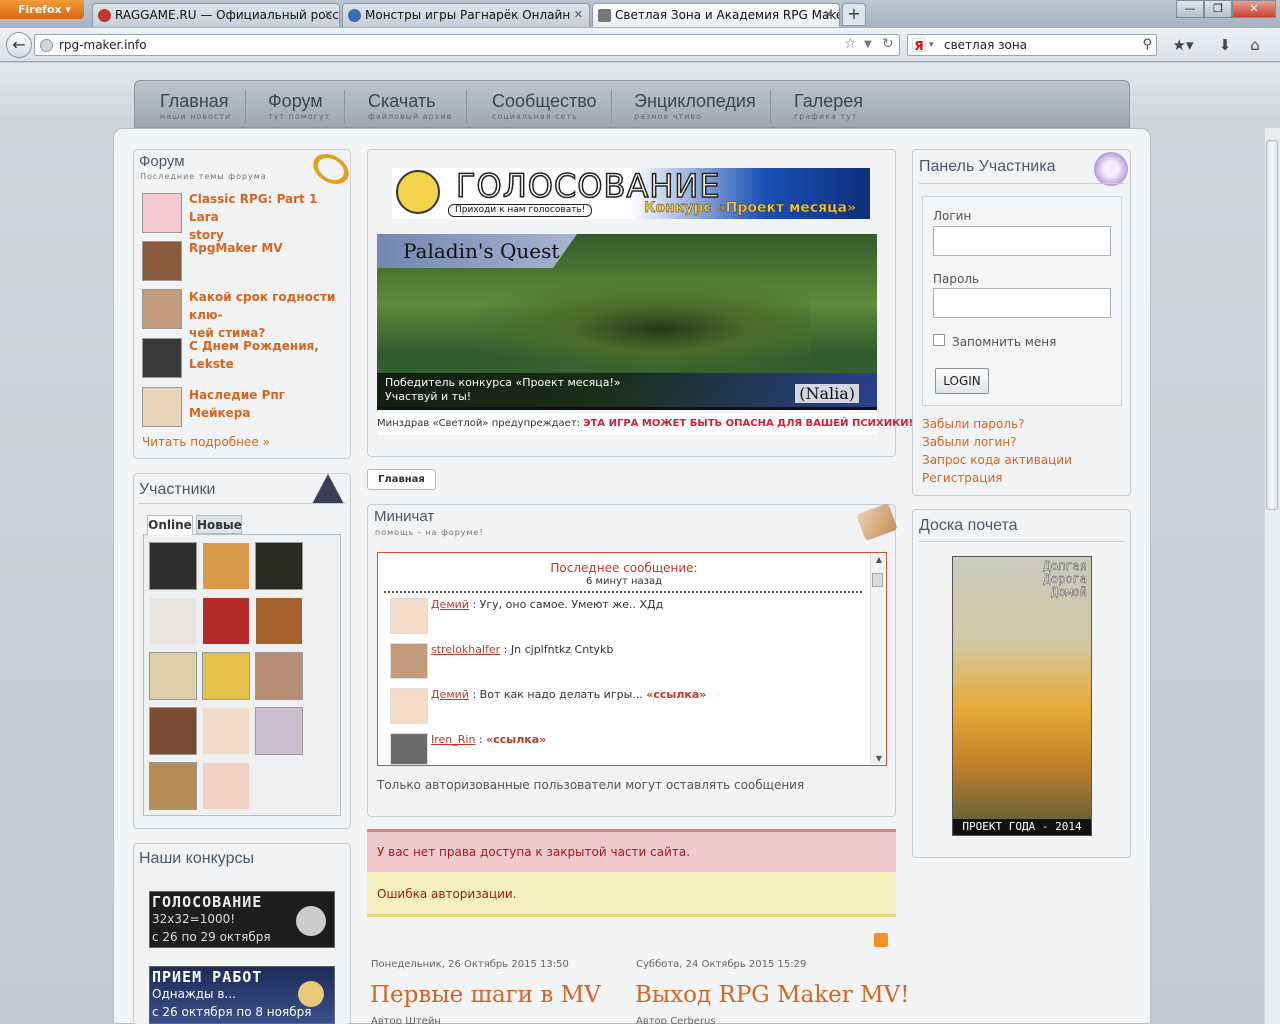 The width and height of the screenshot is (1280, 1024). Describe the element at coordinates (772, 995) in the screenshot. I see `news-title-link: Выход RPG Maker MV!` at that location.